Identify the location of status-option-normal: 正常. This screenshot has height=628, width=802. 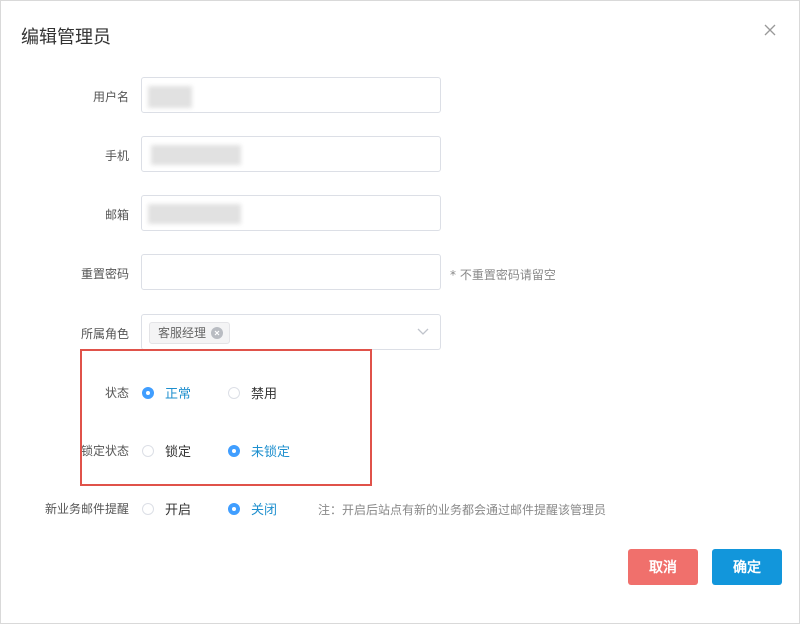
(166, 392).